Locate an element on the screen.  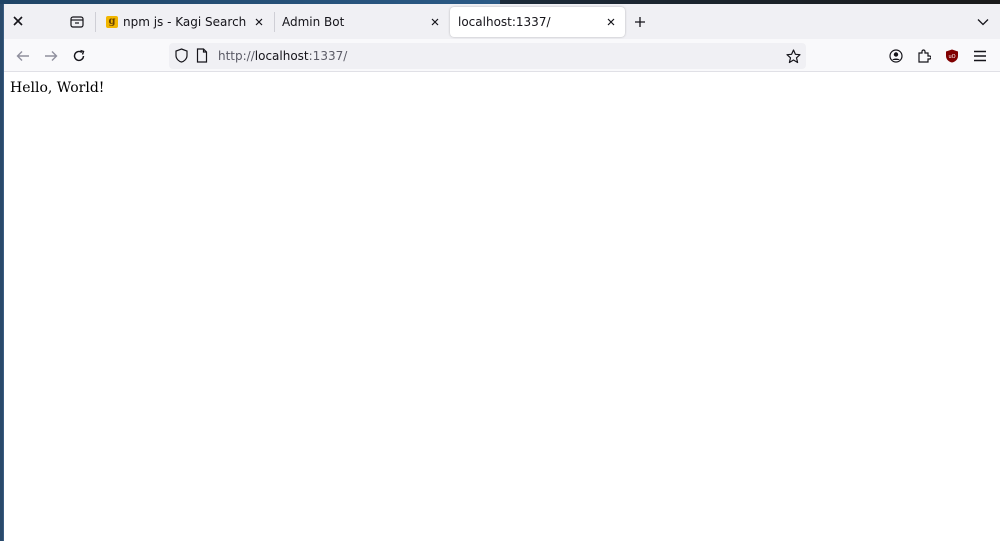
tab-label: localhost:1337/ is located at coordinates (504, 22).